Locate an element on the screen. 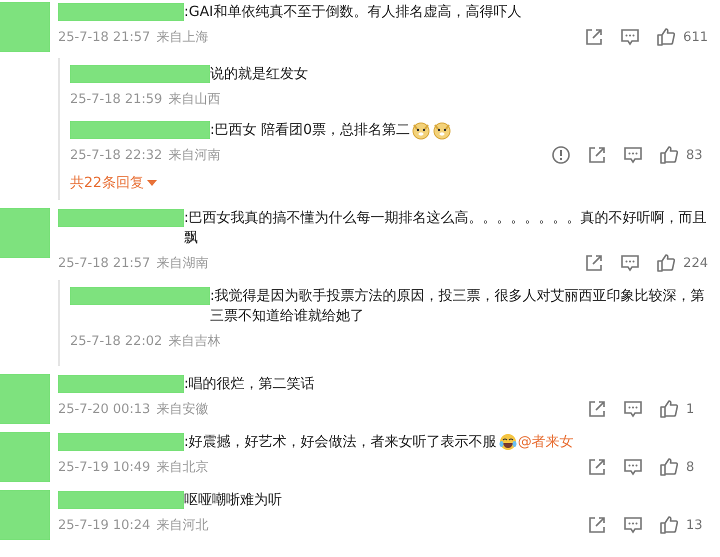 This screenshot has height=557, width=720. timestamp: 25-7-19 10:49 is located at coordinates (104, 467).